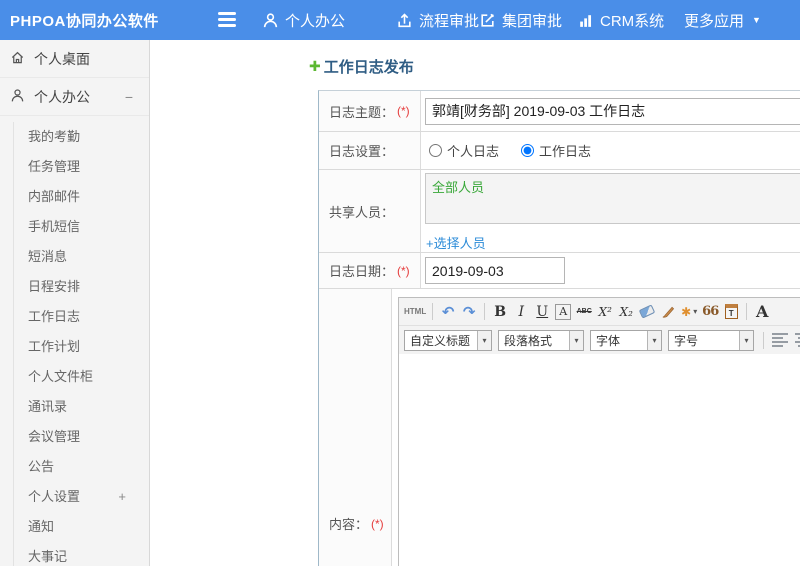  What do you see at coordinates (81, 407) in the screenshot?
I see `sidebar-item-contacts: 通讯录` at bounding box center [81, 407].